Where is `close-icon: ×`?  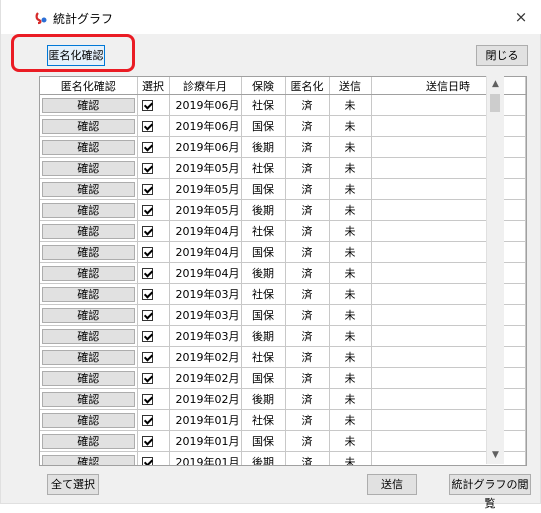
close-icon: × is located at coordinates (521, 17).